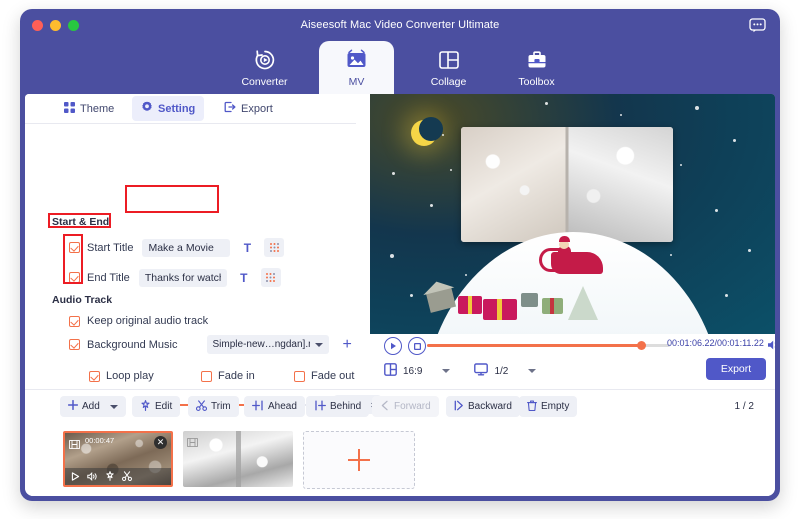 The image size is (800, 519). Describe the element at coordinates (459, 407) in the screenshot. I see `move-backward-icon` at that location.